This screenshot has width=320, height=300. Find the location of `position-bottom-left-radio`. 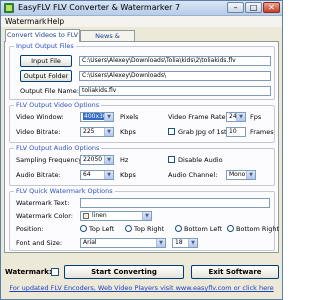

position-bottom-left-radio is located at coordinates (178, 228).